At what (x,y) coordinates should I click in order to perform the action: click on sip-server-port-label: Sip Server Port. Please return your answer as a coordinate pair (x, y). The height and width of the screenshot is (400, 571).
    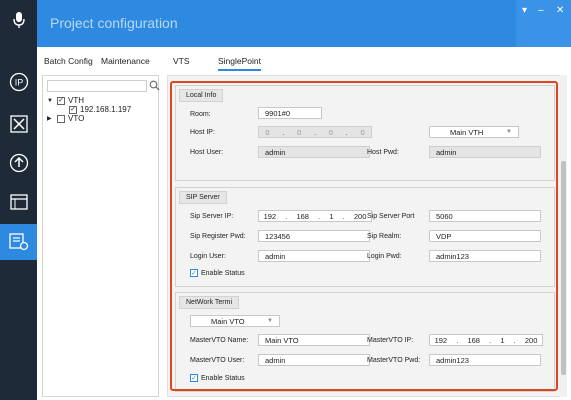
    Looking at the image, I should click on (391, 216).